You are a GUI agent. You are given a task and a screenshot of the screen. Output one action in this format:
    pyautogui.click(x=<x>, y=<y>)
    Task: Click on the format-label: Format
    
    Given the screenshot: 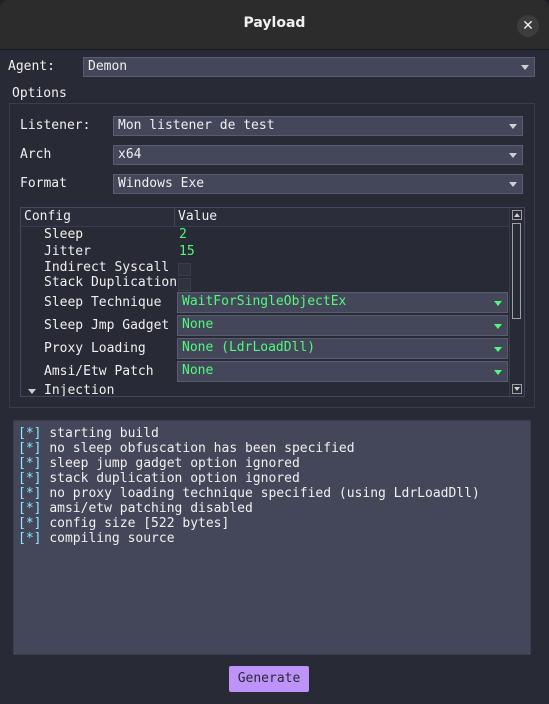 What is the action you would take?
    pyautogui.click(x=43, y=183)
    